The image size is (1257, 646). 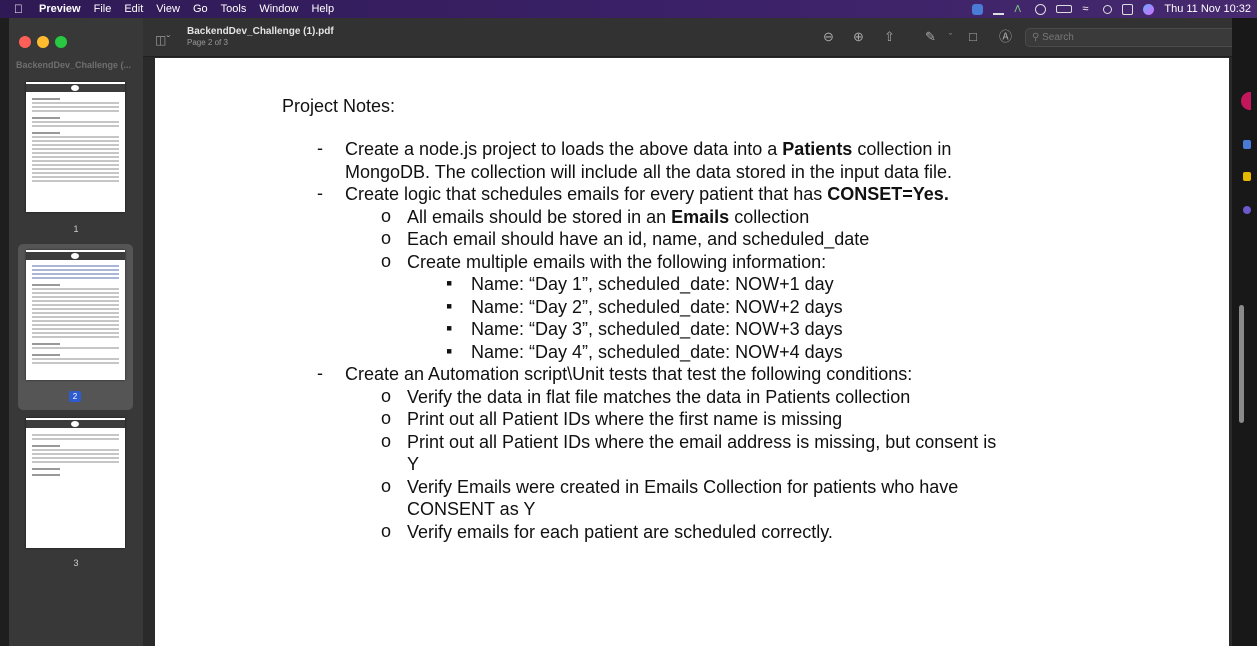 I want to click on control-center-icon, so click(x=1128, y=9).